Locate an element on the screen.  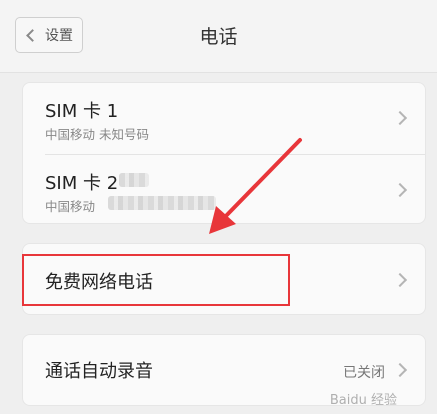
page-title: 电话 is located at coordinates (218, 37).